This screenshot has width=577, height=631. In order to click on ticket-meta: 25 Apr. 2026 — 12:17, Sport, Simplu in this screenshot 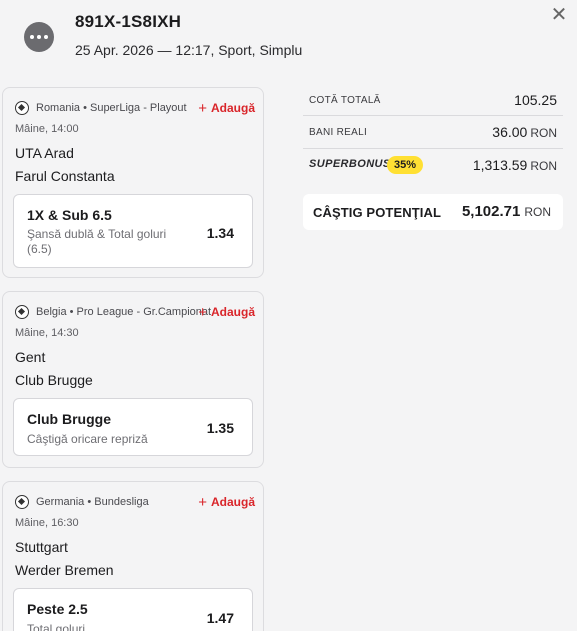, I will do `click(189, 50)`.